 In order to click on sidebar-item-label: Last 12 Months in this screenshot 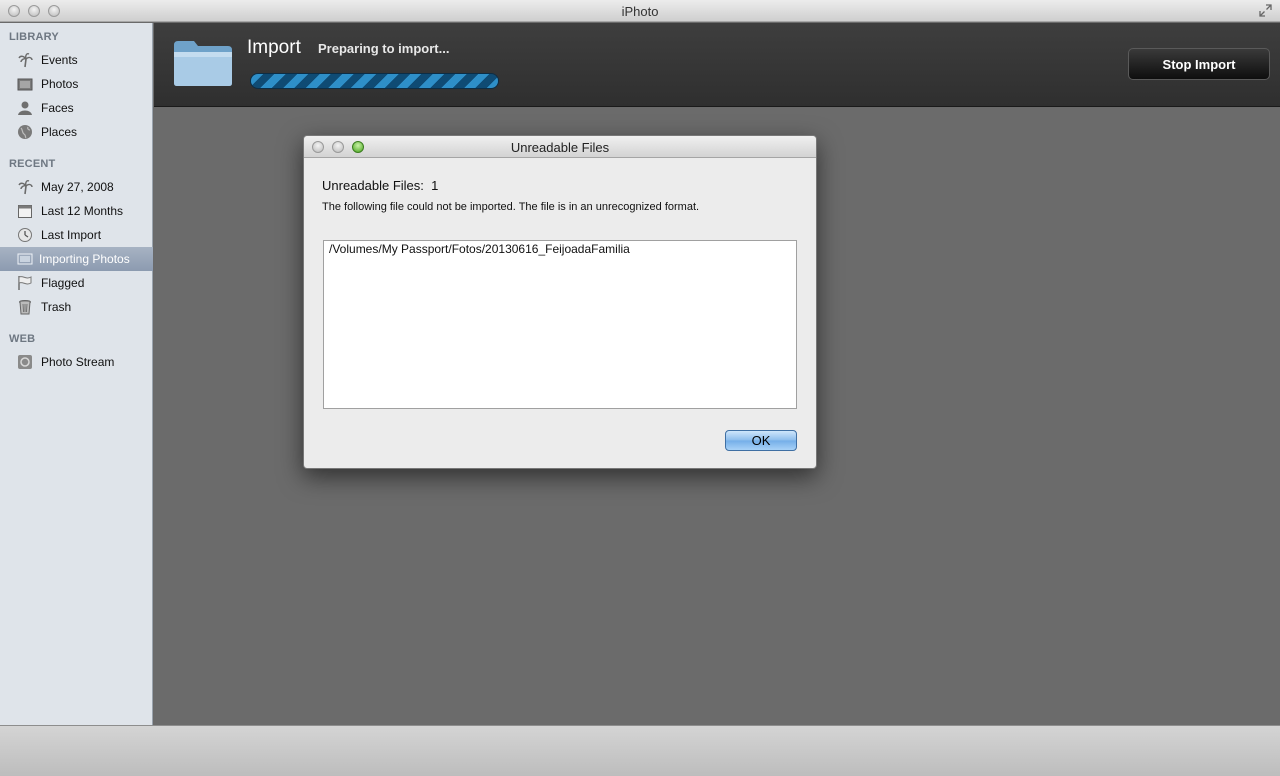, I will do `click(82, 211)`.